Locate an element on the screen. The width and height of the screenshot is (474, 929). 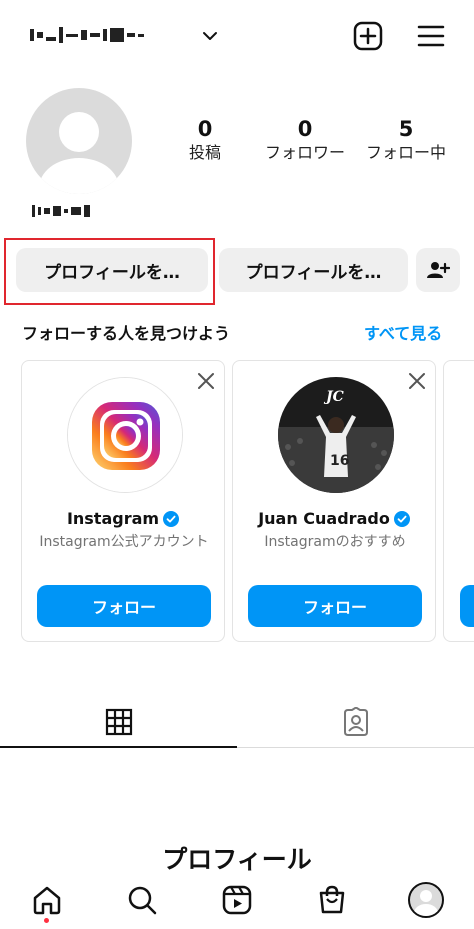
profile-avatar is located at coordinates (79, 141).